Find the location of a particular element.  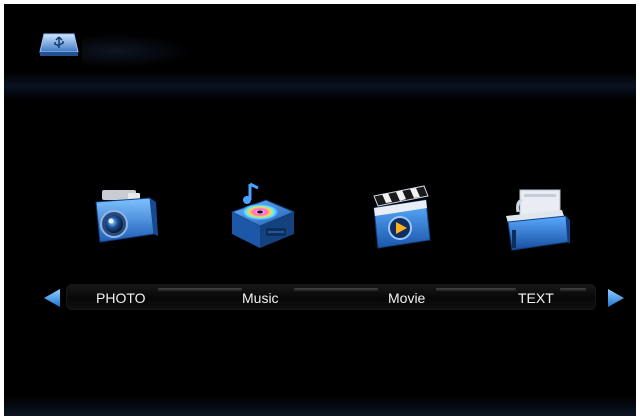

menu-item-label: PHOTO is located at coordinates (121, 298).